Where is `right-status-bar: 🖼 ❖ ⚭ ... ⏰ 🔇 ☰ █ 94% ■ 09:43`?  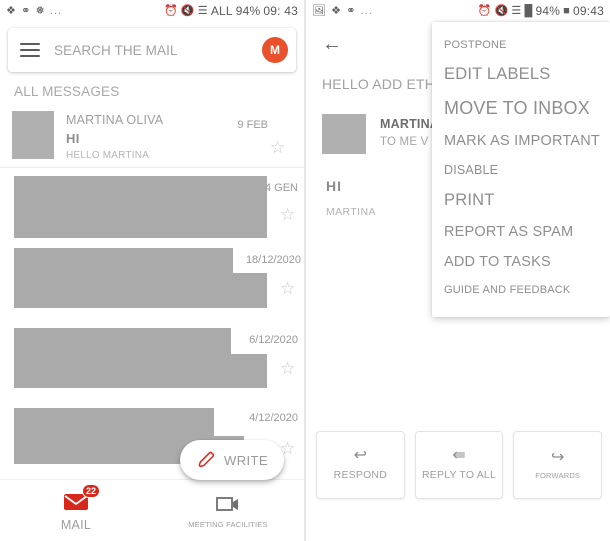 right-status-bar: 🖼 ❖ ⚭ ... ⏰ 🔇 ☰ █ 94% ■ 09:43 is located at coordinates (458, 11).